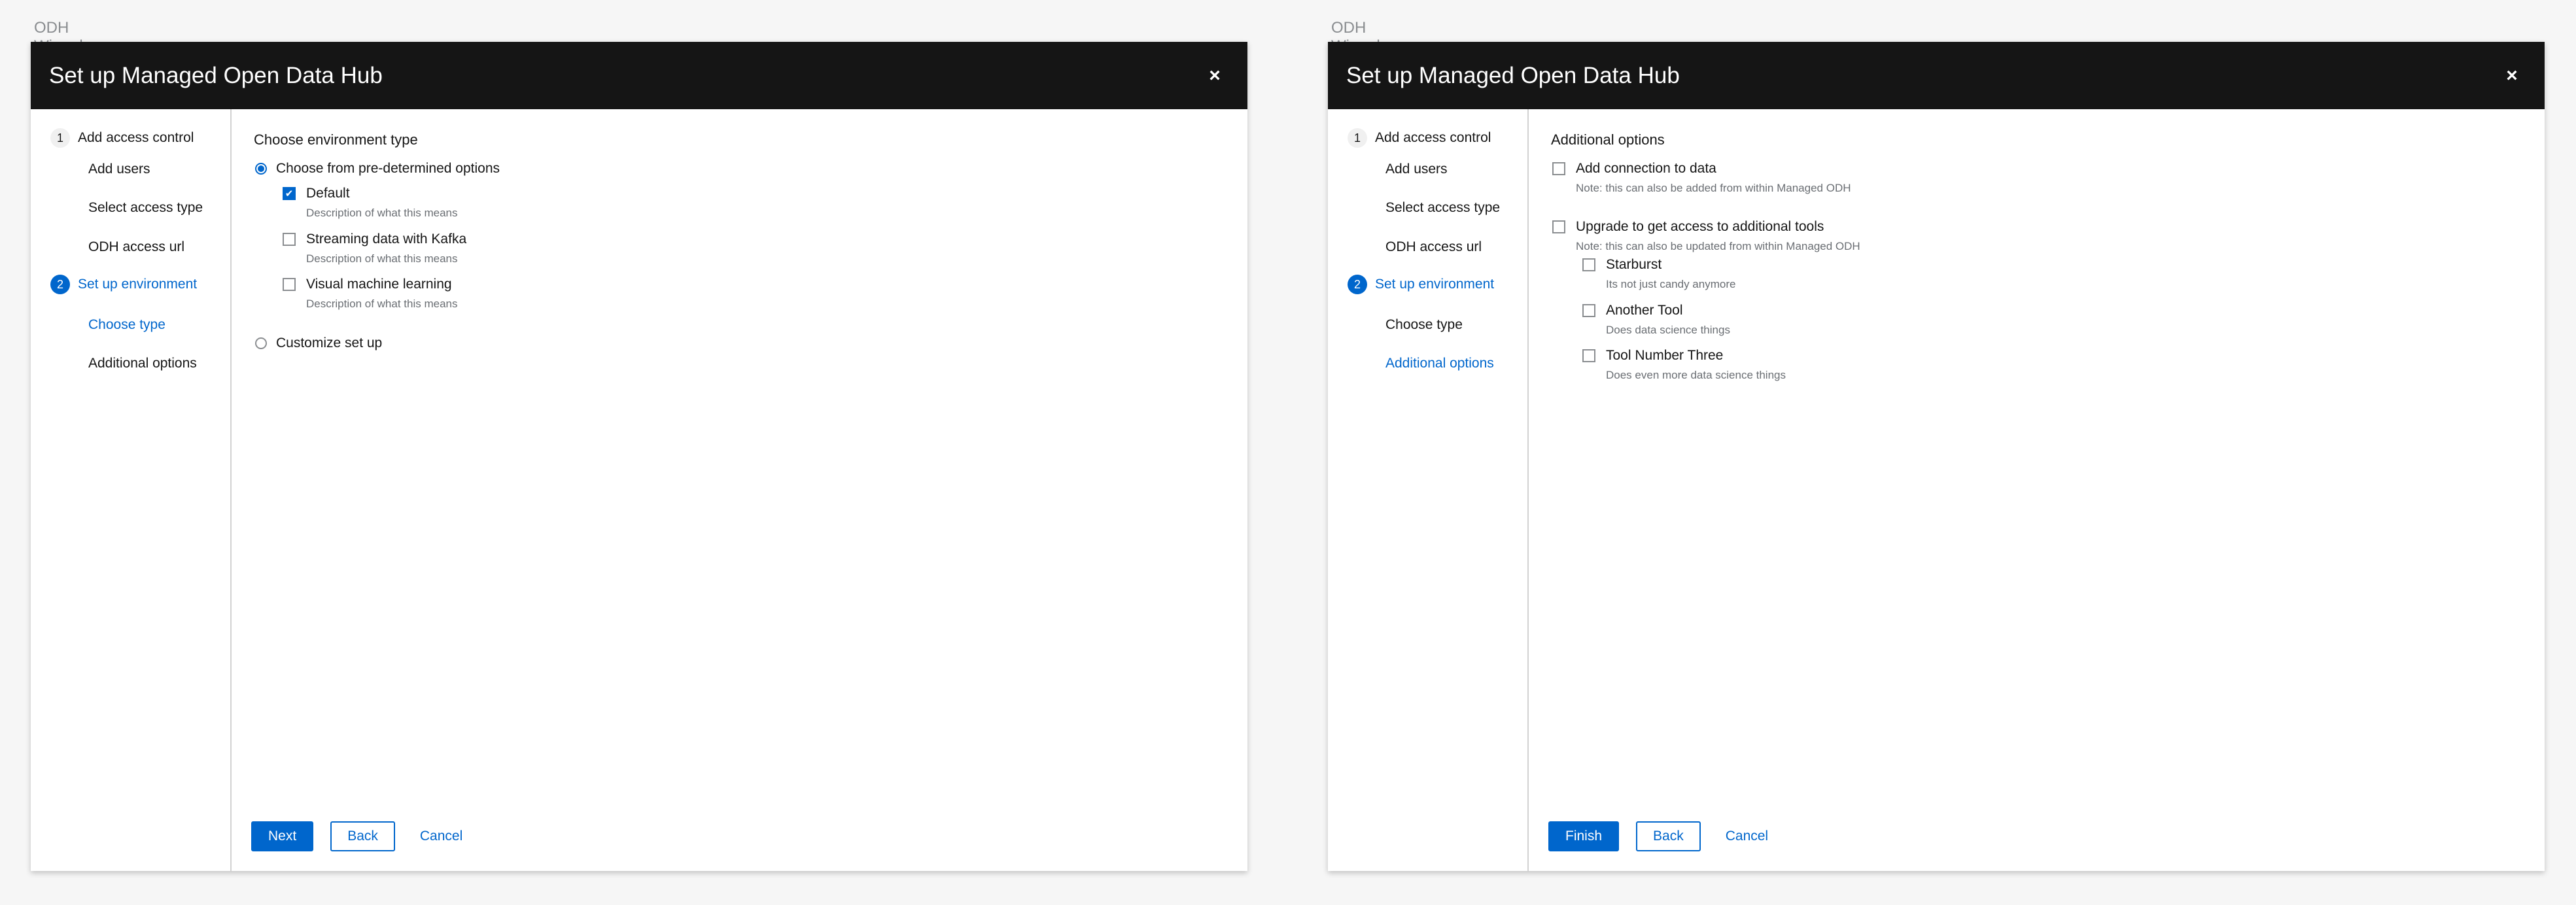 The width and height of the screenshot is (2576, 905). I want to click on option-description: Its not just candy anymore, so click(1671, 284).